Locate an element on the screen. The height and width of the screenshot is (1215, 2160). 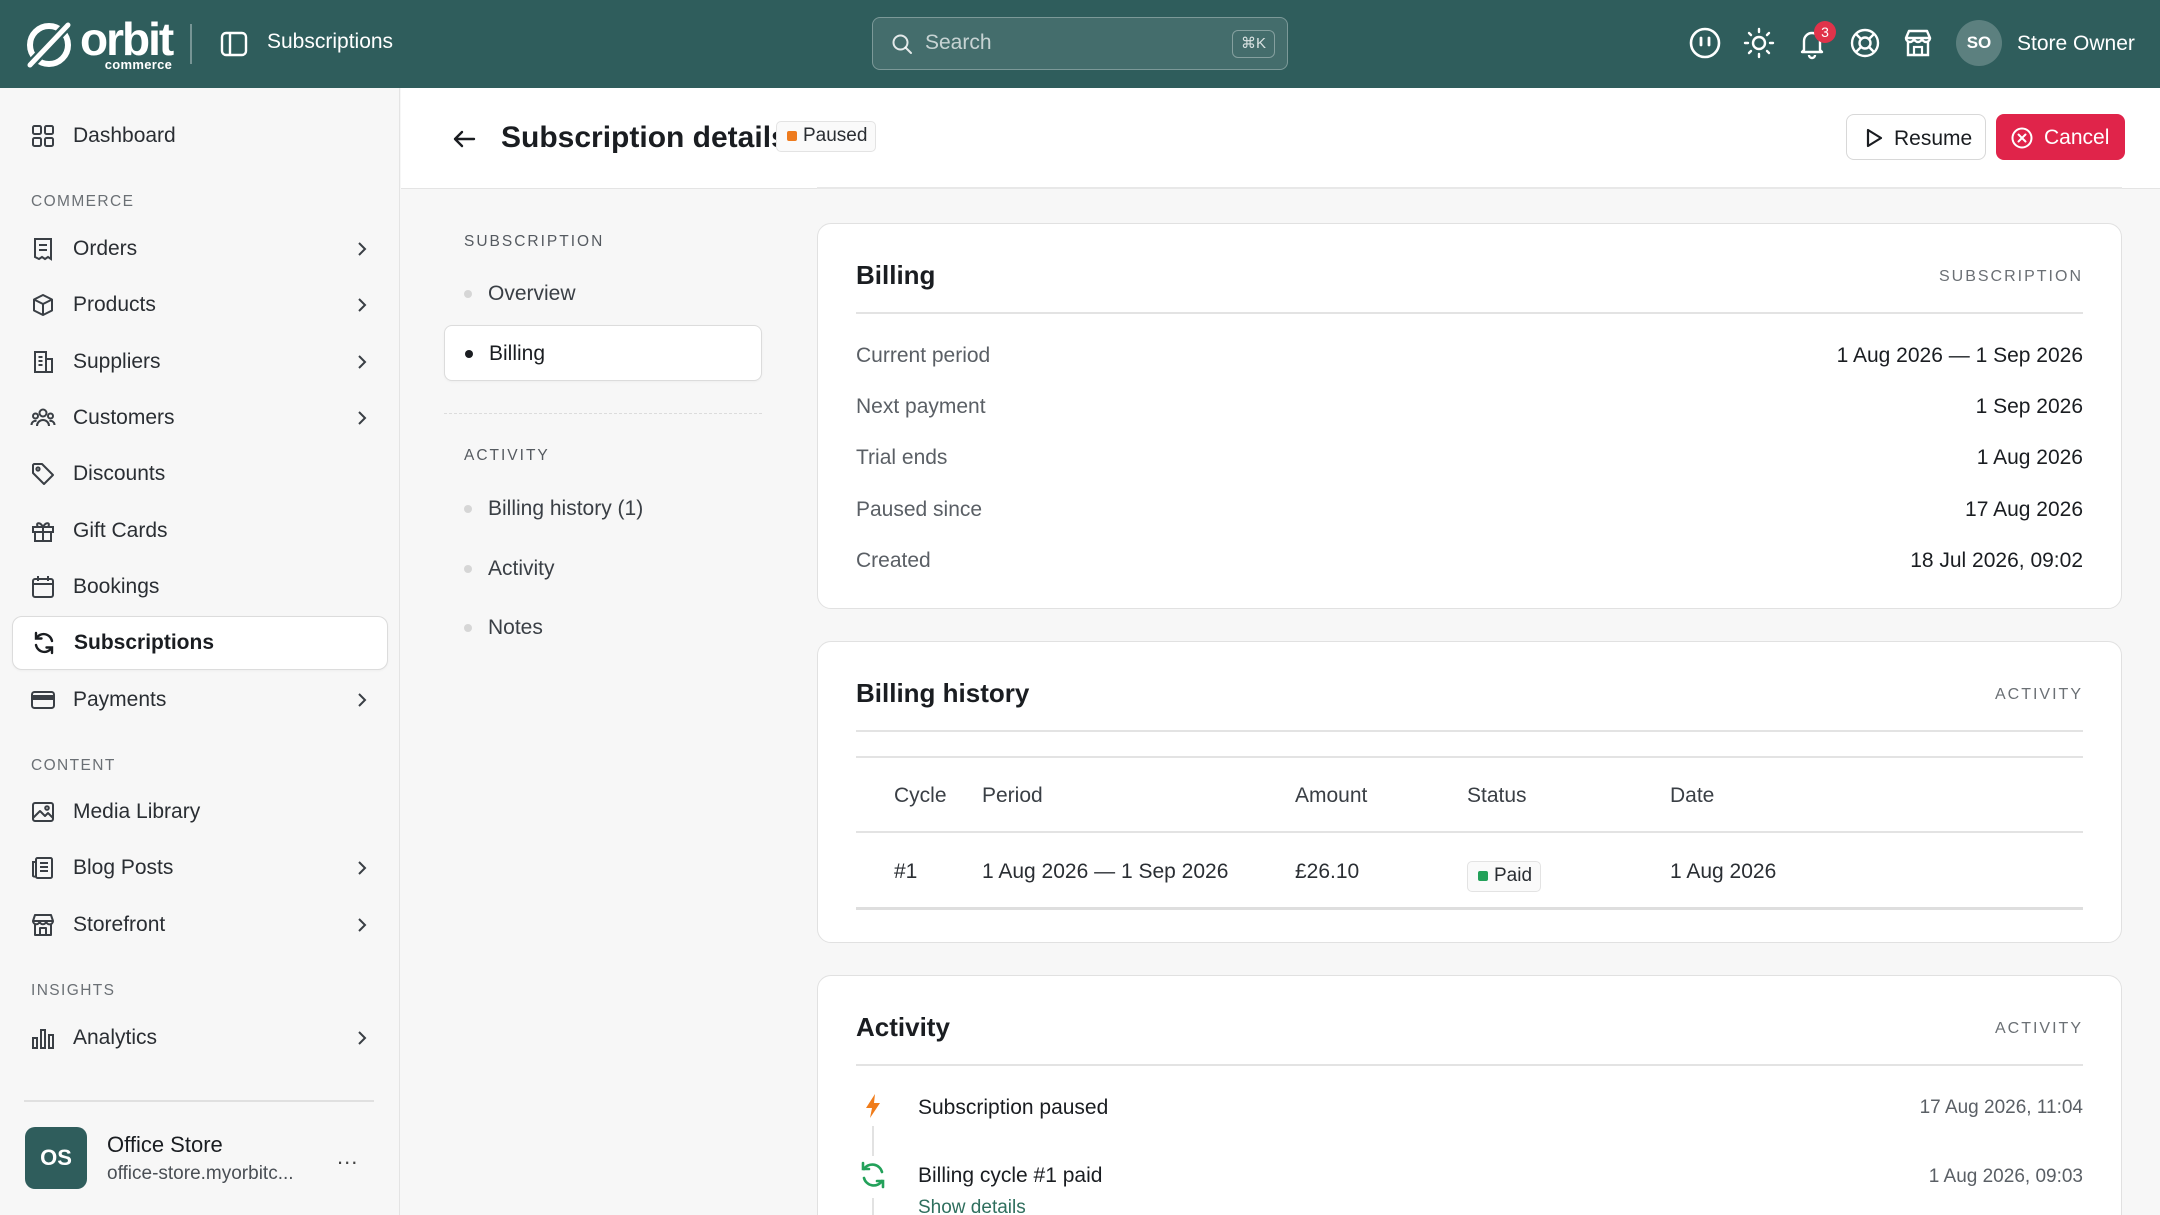
search-shortcut-hint: ⌘K is located at coordinates (1253, 44).